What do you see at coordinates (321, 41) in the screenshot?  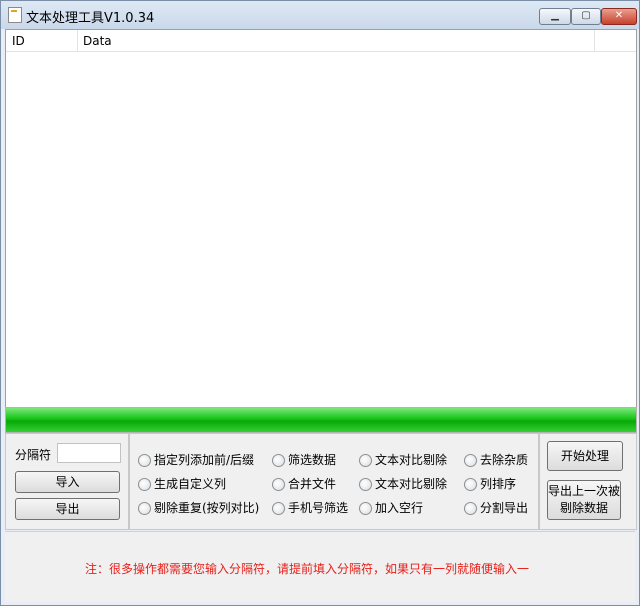 I see `table-header: ID Data` at bounding box center [321, 41].